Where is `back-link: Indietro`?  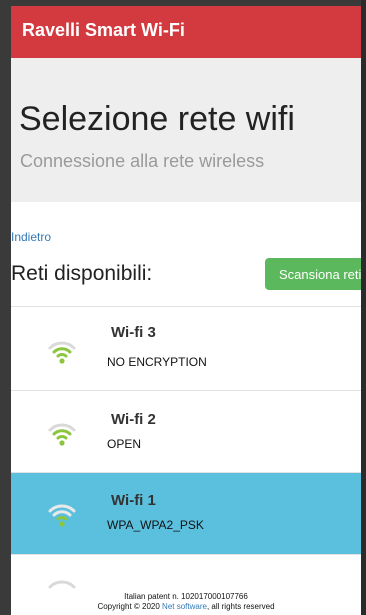
back-link: Indietro is located at coordinates (31, 237).